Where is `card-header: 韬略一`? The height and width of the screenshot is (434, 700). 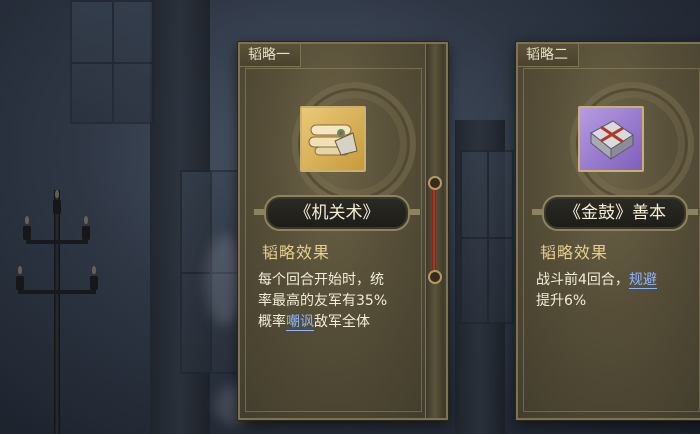 card-header: 韬略一 is located at coordinates (270, 55).